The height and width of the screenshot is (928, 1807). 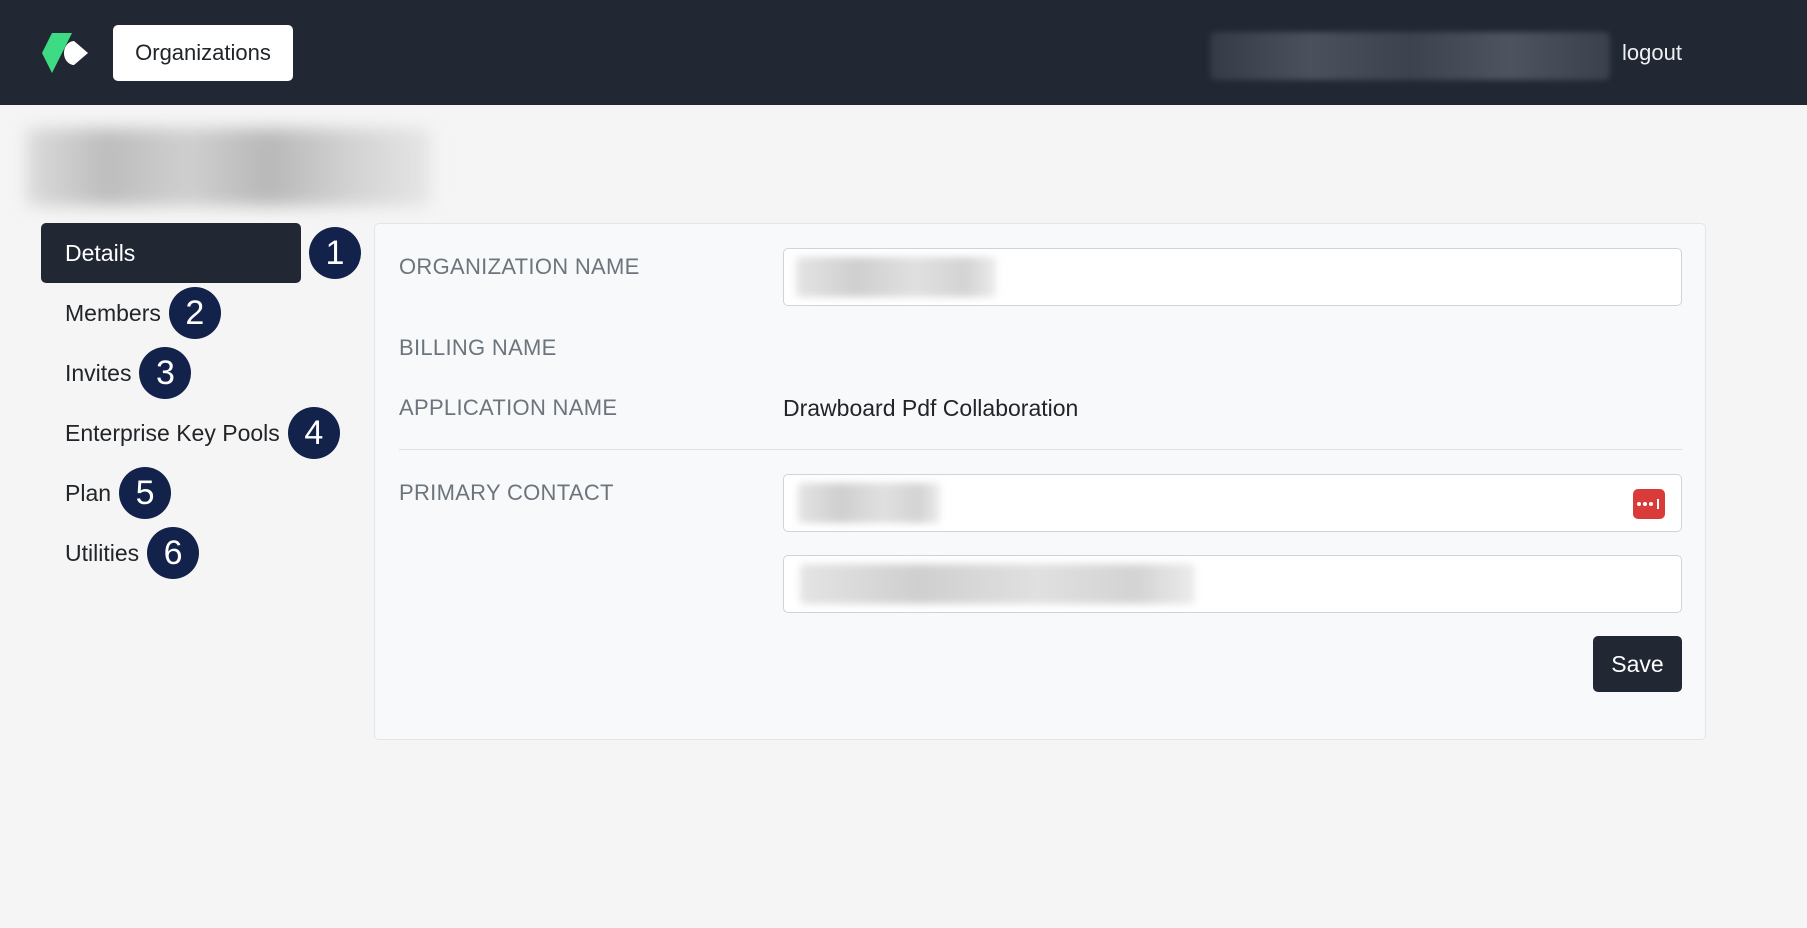 I want to click on step-badge-4: 4, so click(x=313, y=433).